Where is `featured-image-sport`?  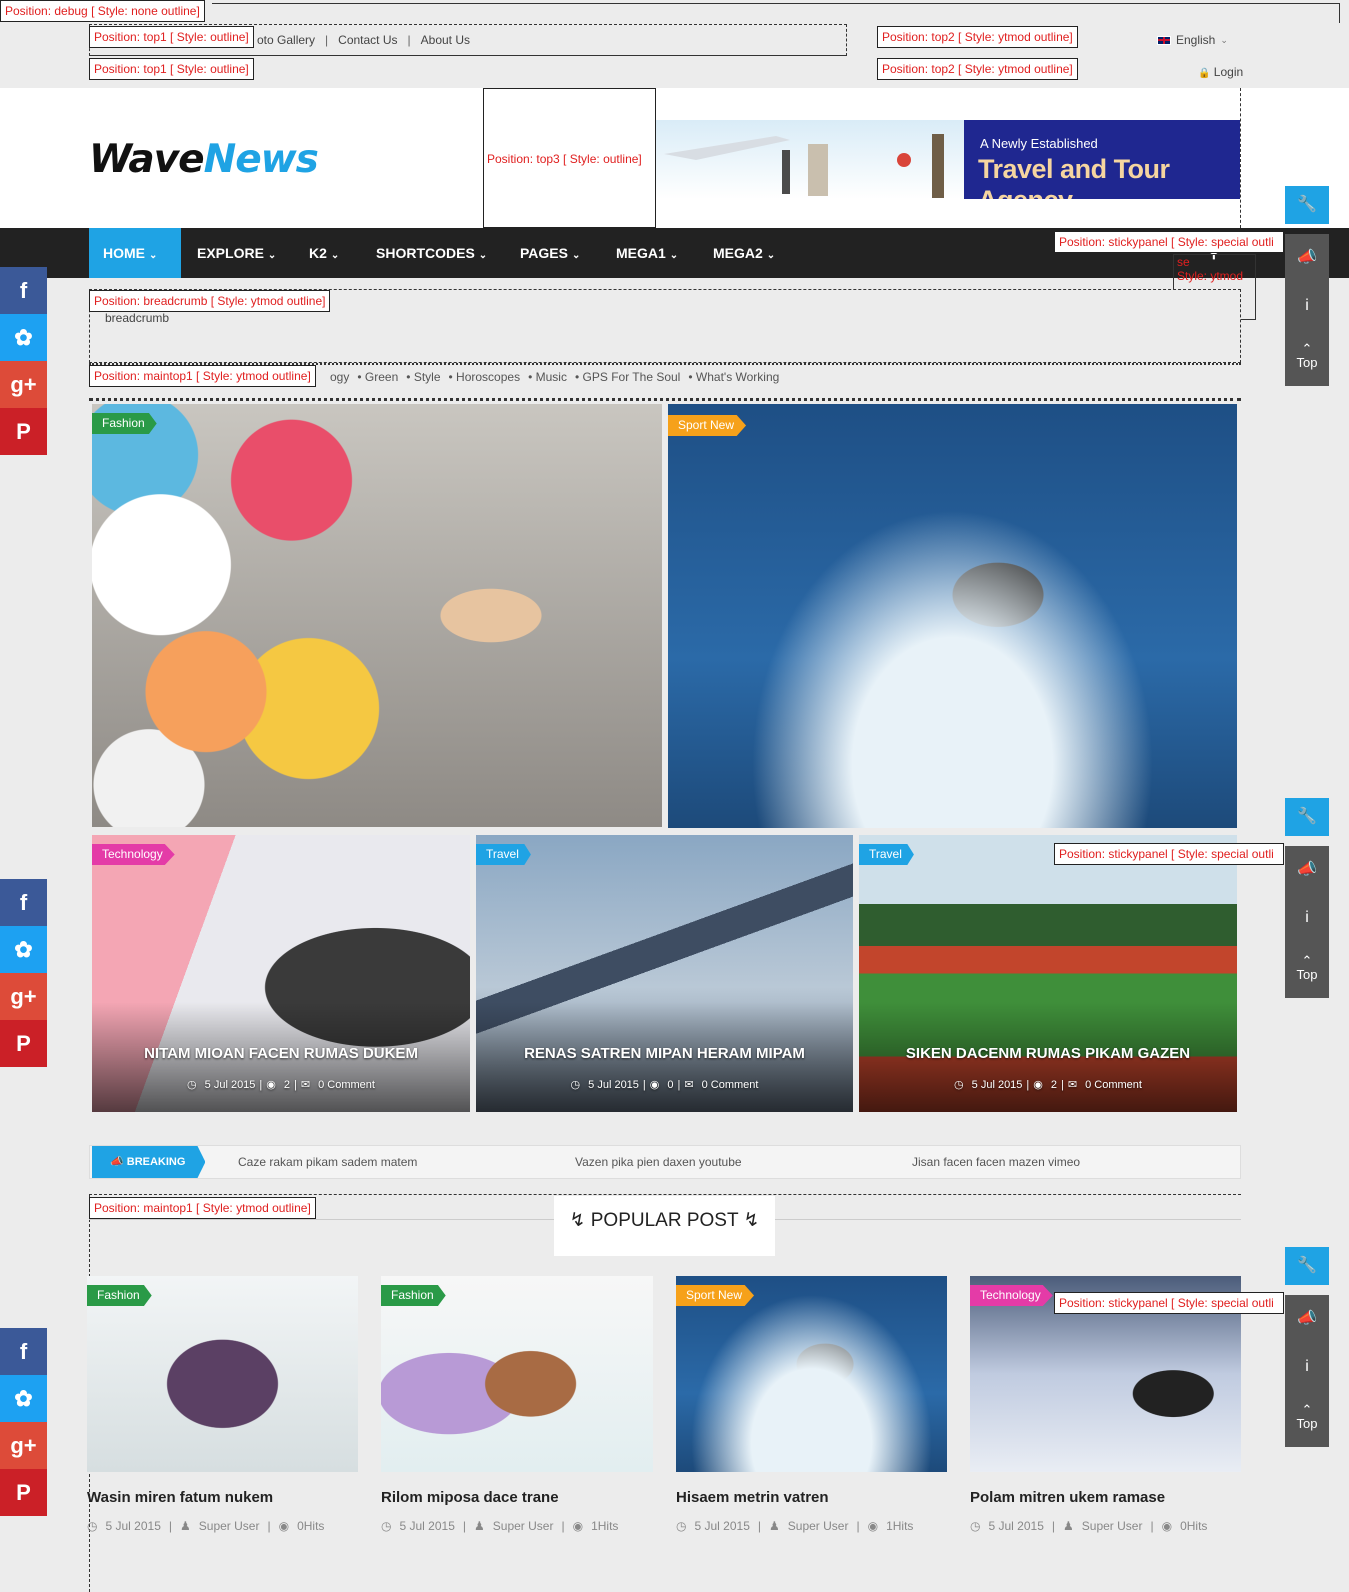
featured-image-sport is located at coordinates (952, 616).